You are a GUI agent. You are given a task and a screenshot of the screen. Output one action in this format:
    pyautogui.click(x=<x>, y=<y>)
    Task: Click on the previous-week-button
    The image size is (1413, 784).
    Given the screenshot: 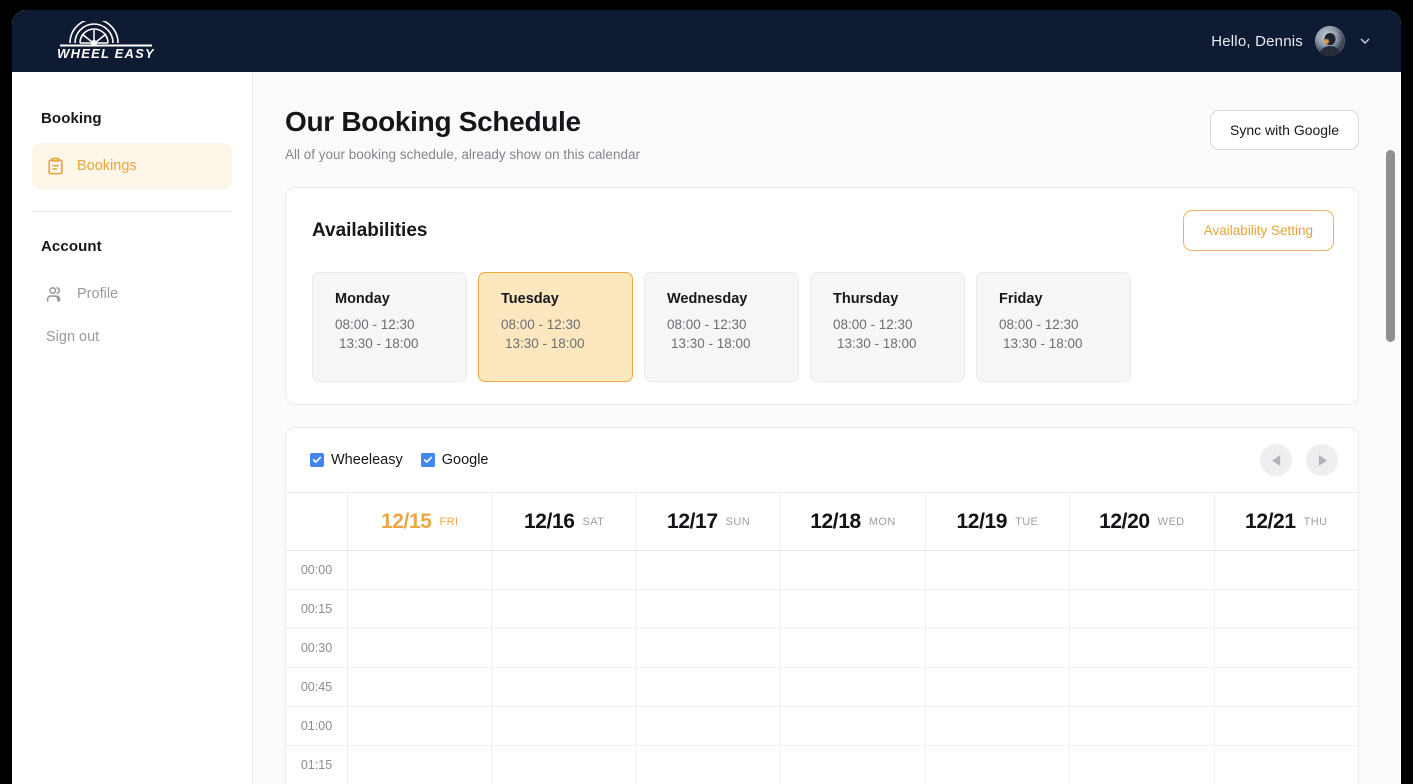 What is the action you would take?
    pyautogui.click(x=1276, y=460)
    